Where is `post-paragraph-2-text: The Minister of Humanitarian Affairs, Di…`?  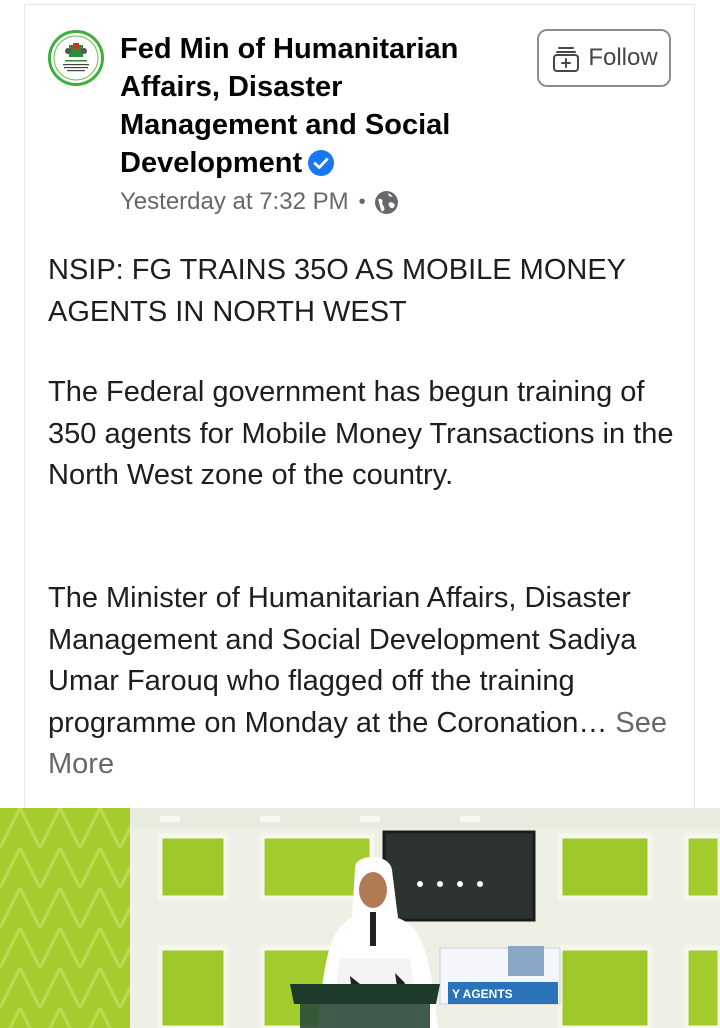 post-paragraph-2-text: The Minister of Humanitarian Affairs, Di… is located at coordinates (342, 660).